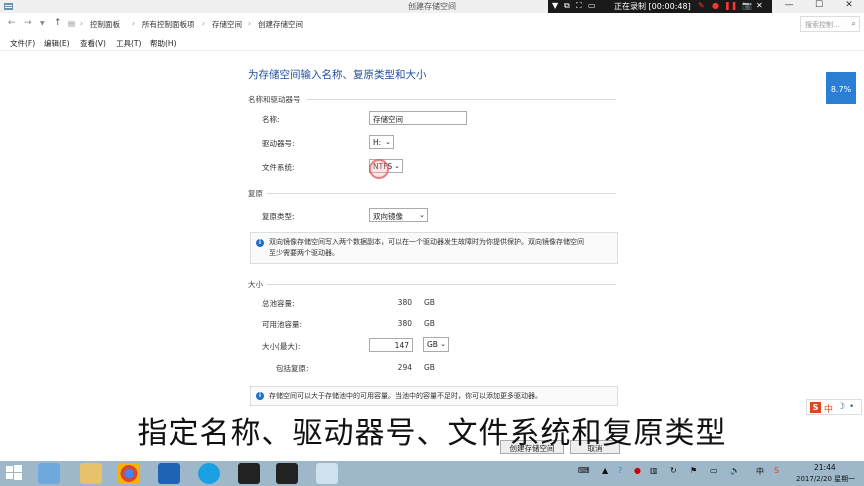  I want to click on forward-icon: →, so click(28, 23).